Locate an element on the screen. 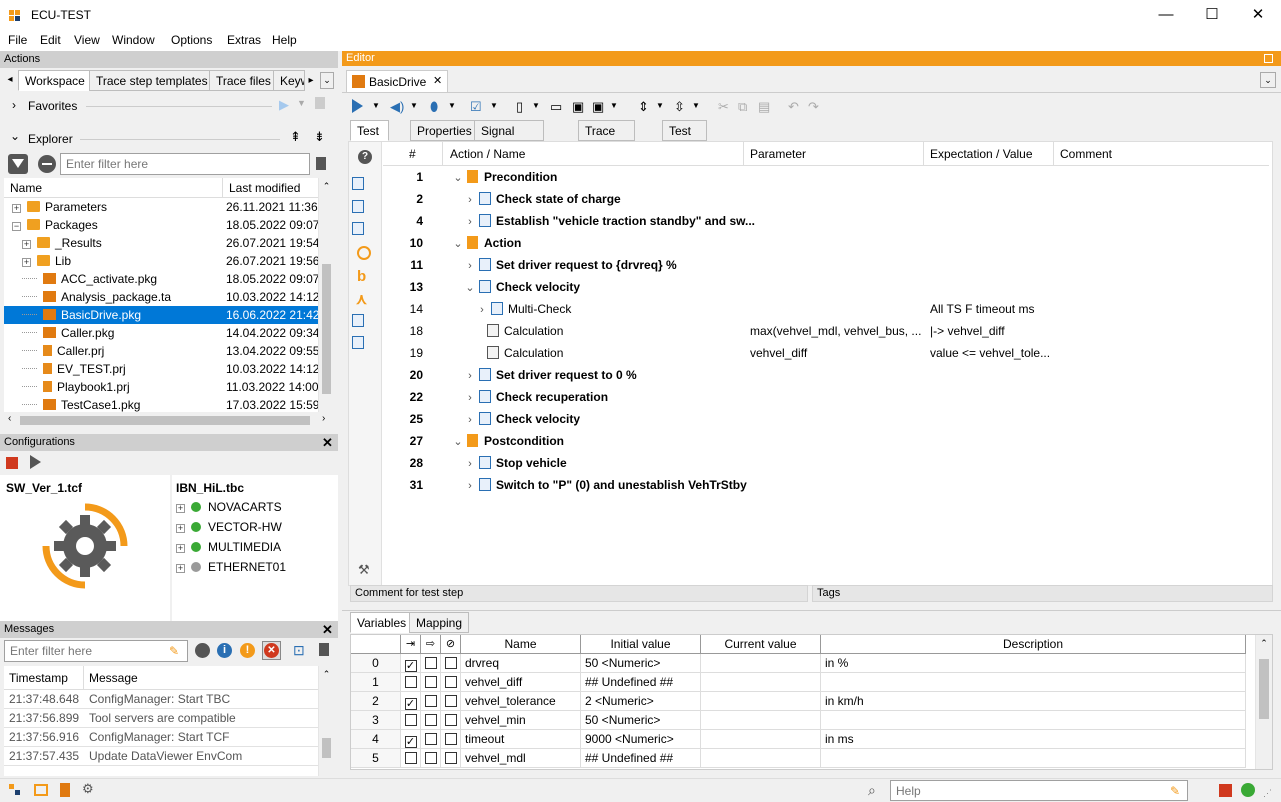  menu-edit: Edit is located at coordinates (50, 40).